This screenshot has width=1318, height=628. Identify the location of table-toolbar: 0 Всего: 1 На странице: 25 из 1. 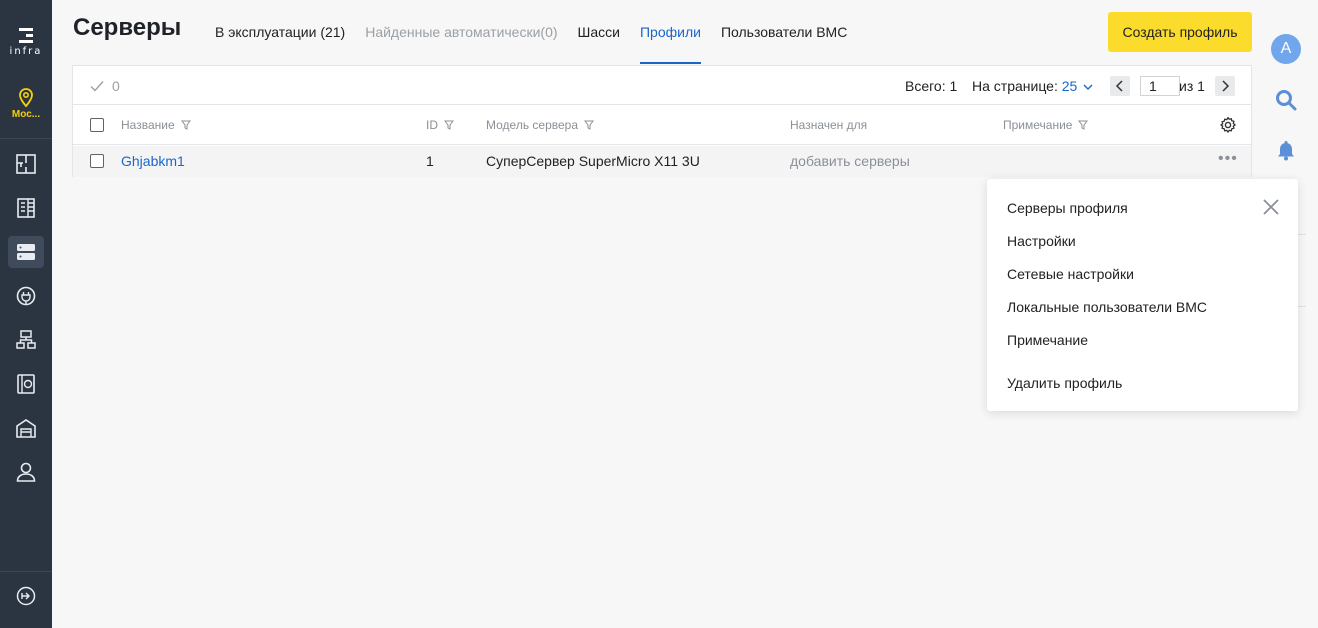
(662, 85).